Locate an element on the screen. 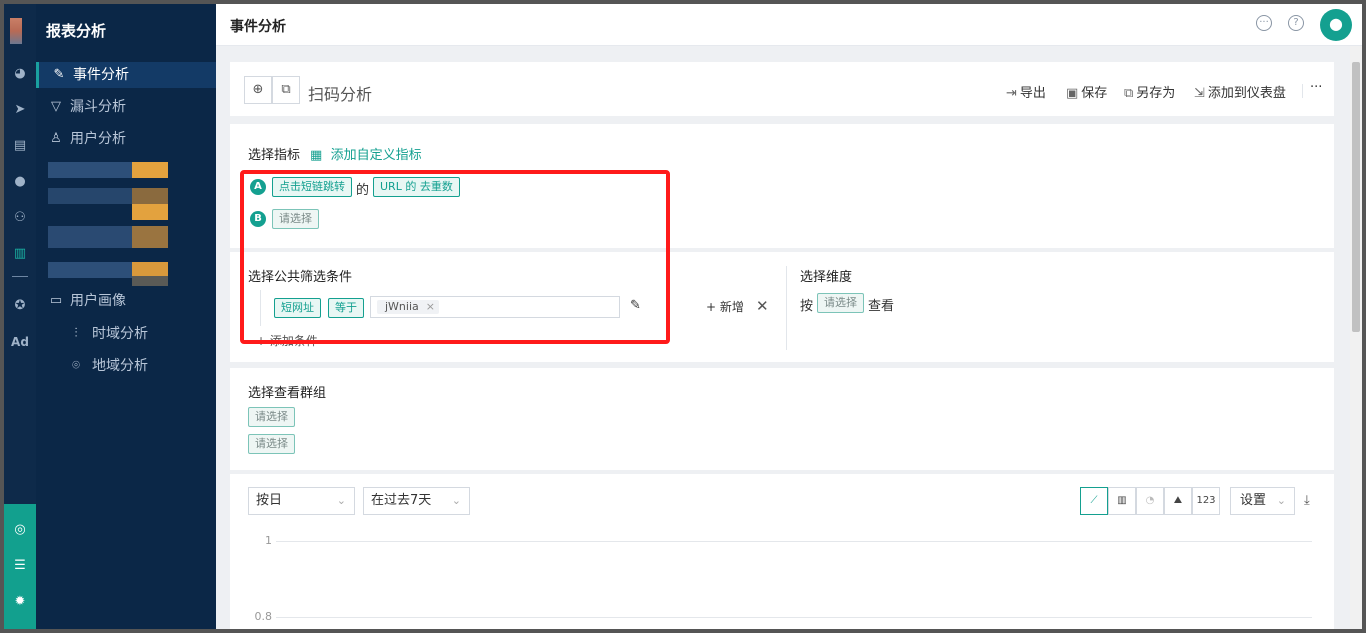  save-as-icon: ⧉ is located at coordinates (1129, 93).